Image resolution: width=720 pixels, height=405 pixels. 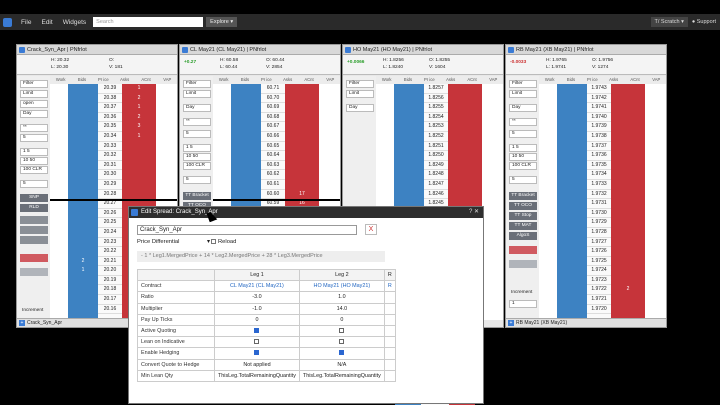 I want to click on price-cell: 20.36, so click(x=110, y=118).